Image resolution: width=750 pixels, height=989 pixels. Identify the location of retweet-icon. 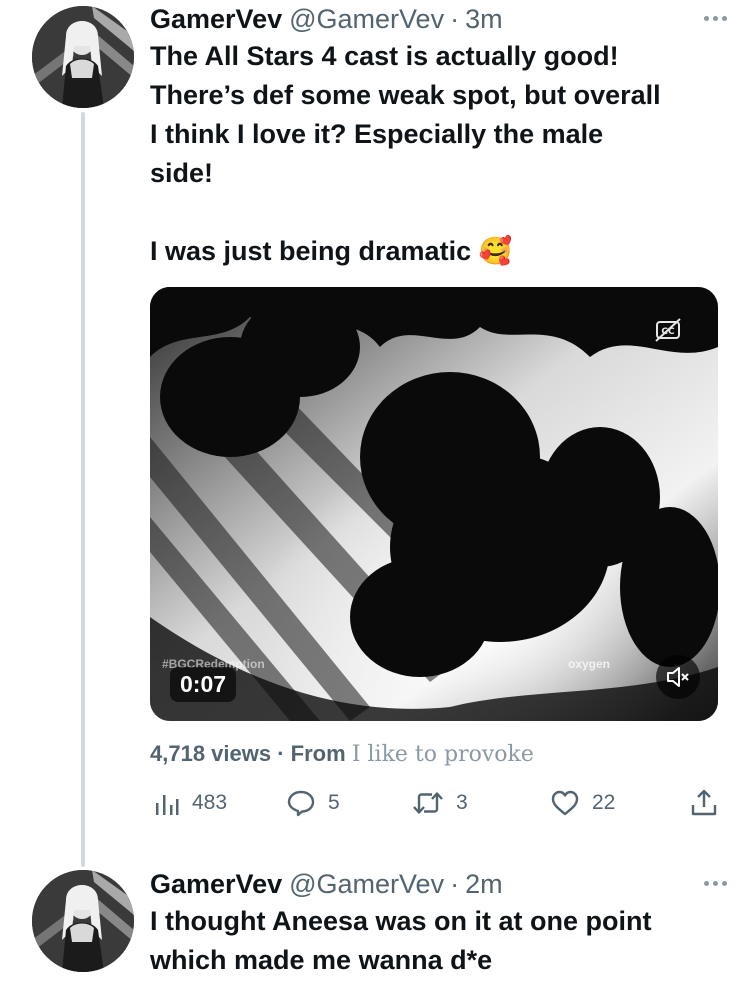
(428, 803).